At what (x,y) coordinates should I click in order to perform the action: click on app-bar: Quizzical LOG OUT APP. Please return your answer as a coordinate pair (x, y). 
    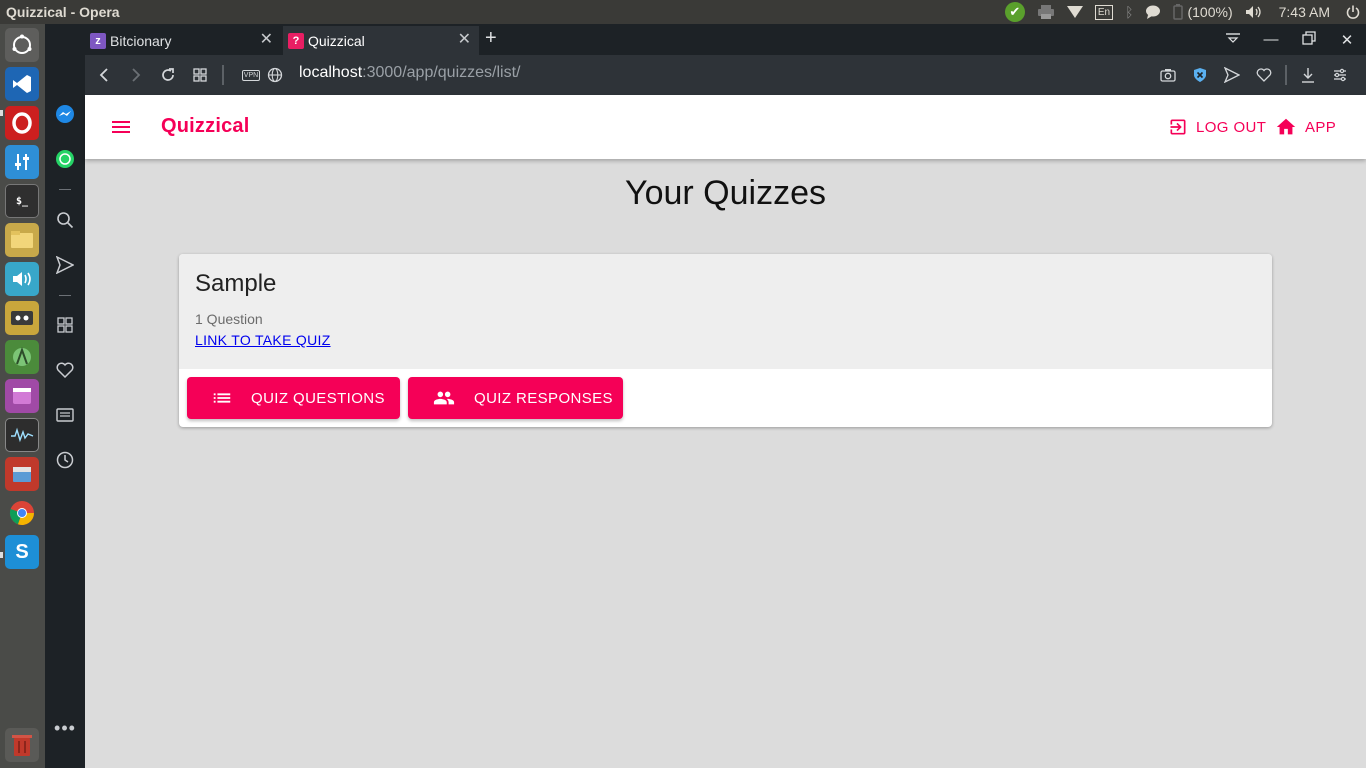
    Looking at the image, I should click on (725, 127).